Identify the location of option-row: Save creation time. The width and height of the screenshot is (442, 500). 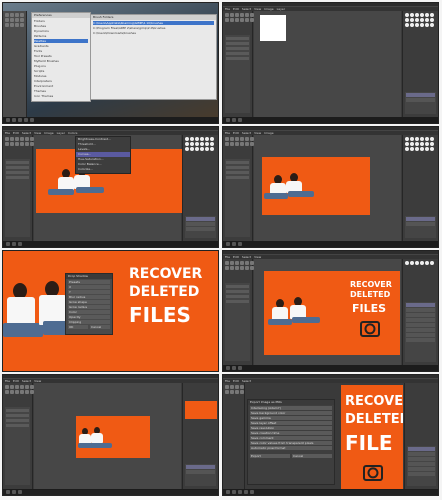
(291, 433).